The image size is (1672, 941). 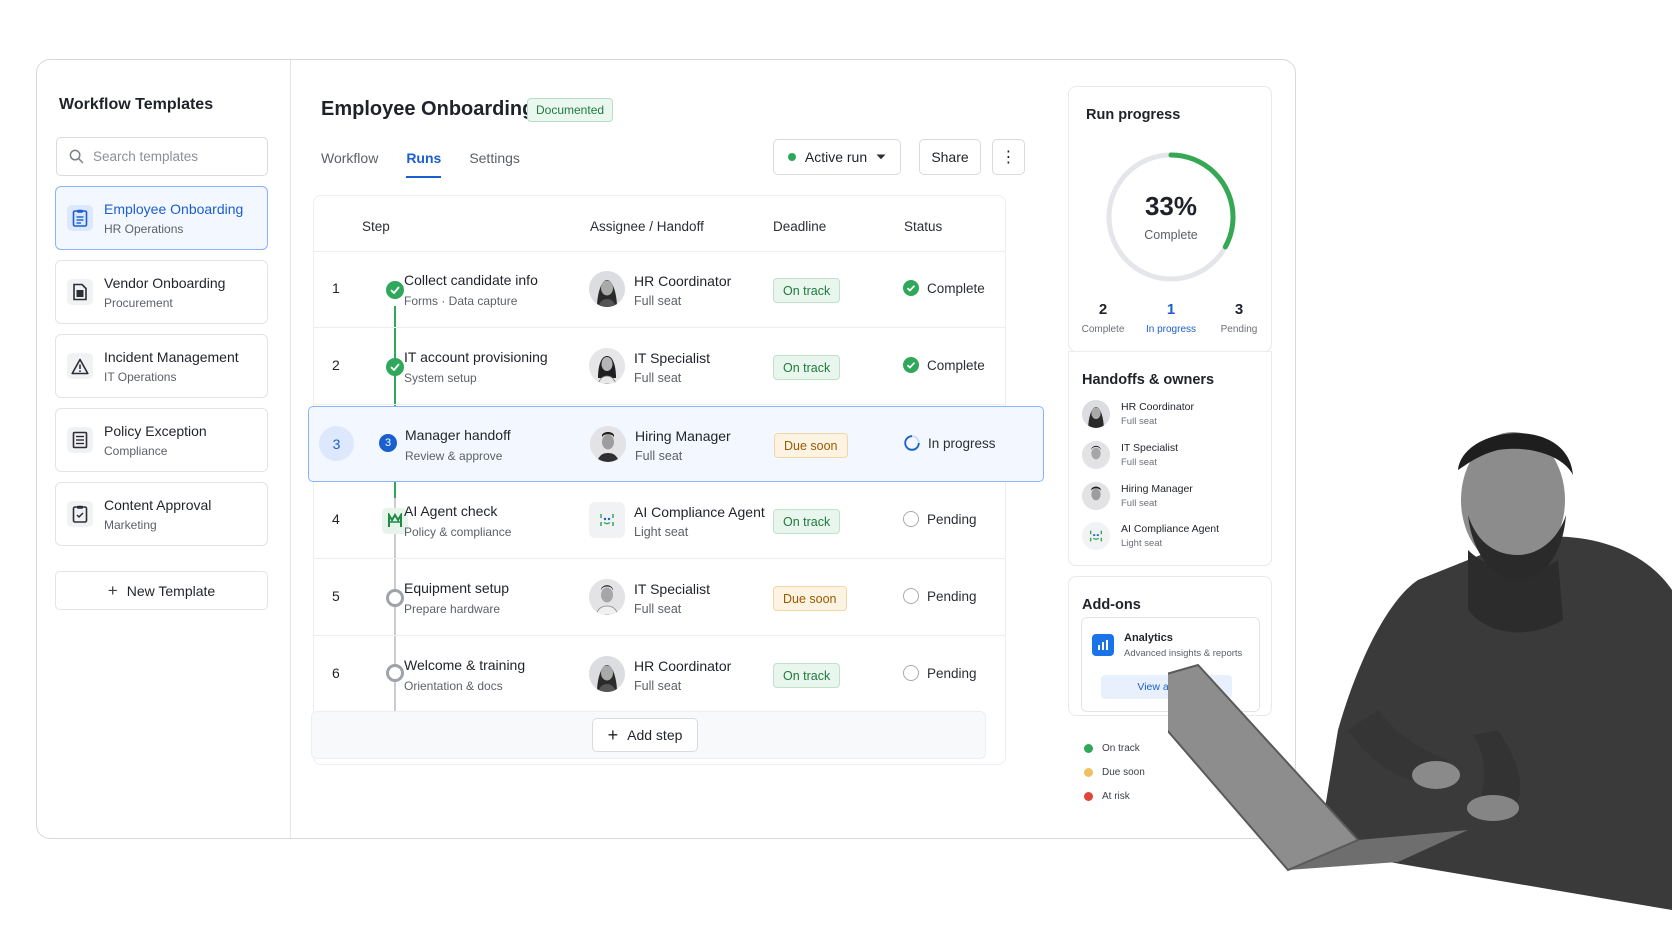 I want to click on stat-value: 3, so click(x=1239, y=309).